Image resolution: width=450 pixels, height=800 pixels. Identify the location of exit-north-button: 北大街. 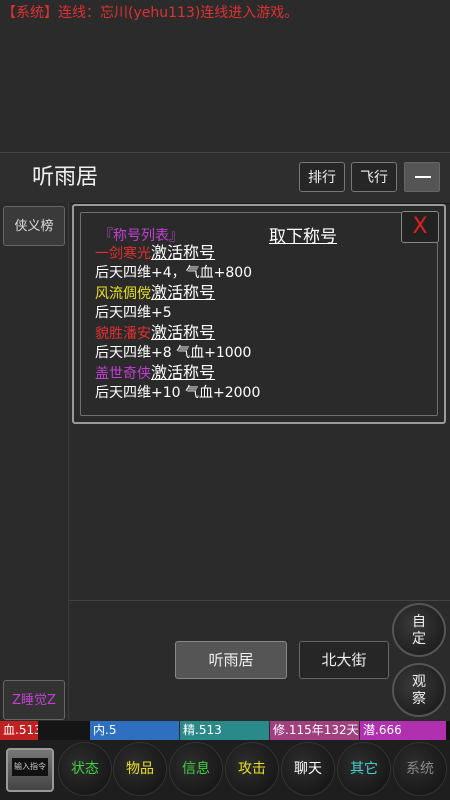
(344, 660).